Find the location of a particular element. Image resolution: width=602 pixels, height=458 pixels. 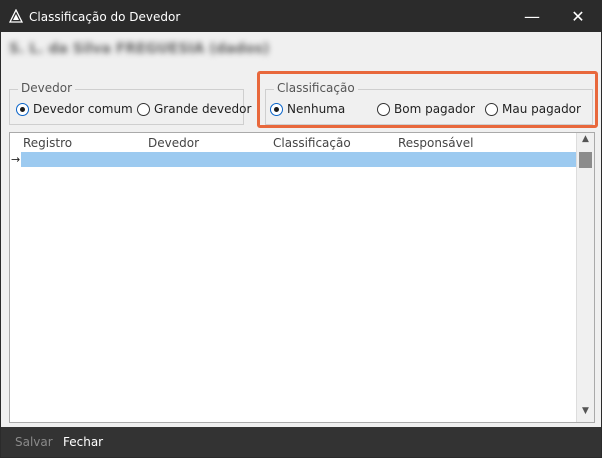

classificacao-highlight is located at coordinates (427, 99).